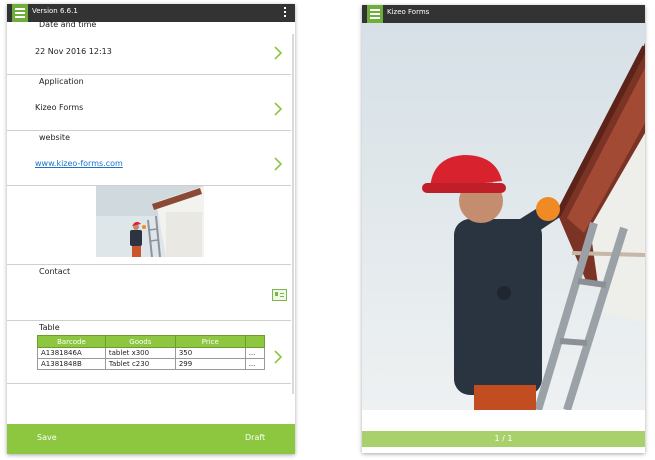 The height and width of the screenshot is (460, 655). Describe the element at coordinates (210, 341) in the screenshot. I see `column-header: Price` at that location.